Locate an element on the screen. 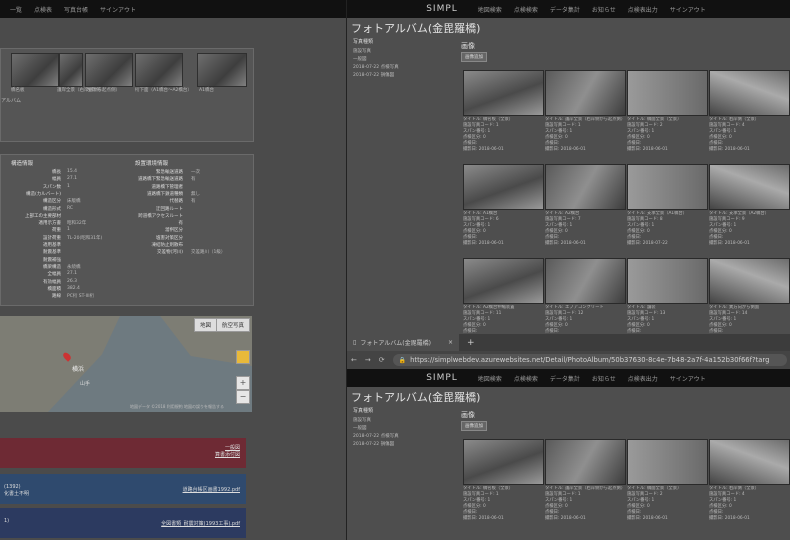 The image size is (790, 540). browser-nav-item: サインアウト is located at coordinates (688, 378).